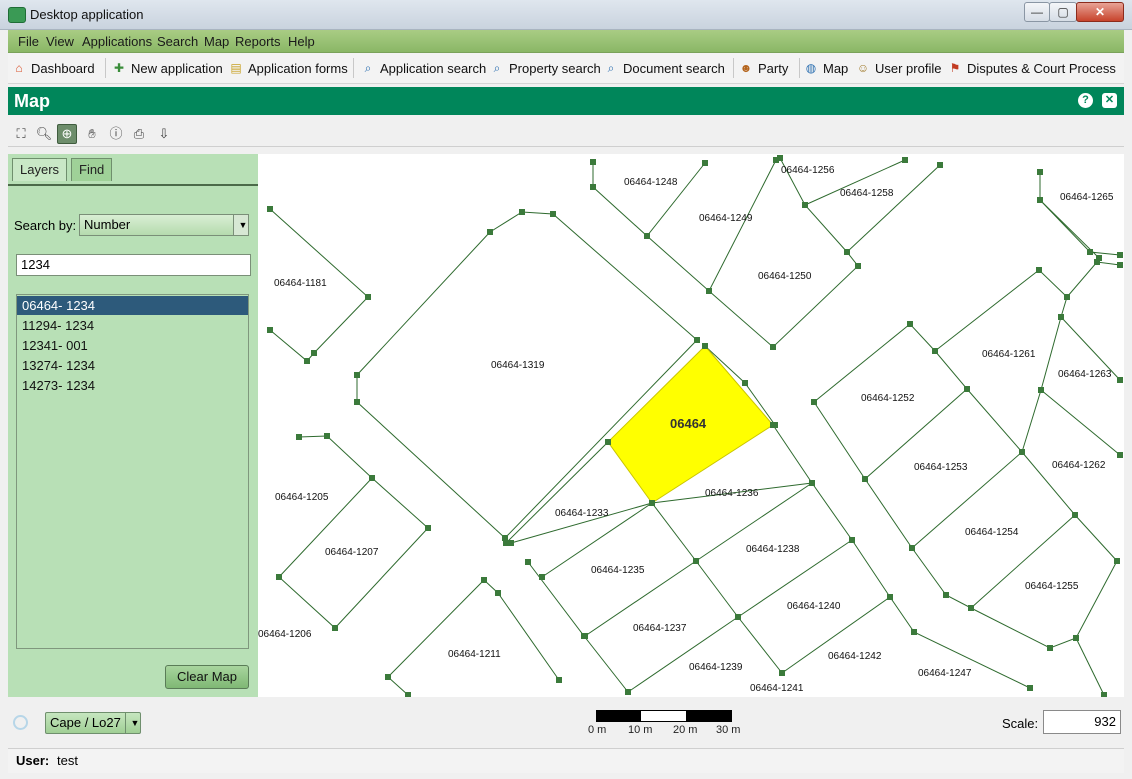 The height and width of the screenshot is (779, 1132). What do you see at coordinates (167, 68) in the screenshot?
I see `toolbar-button-1: ✚ New application` at bounding box center [167, 68].